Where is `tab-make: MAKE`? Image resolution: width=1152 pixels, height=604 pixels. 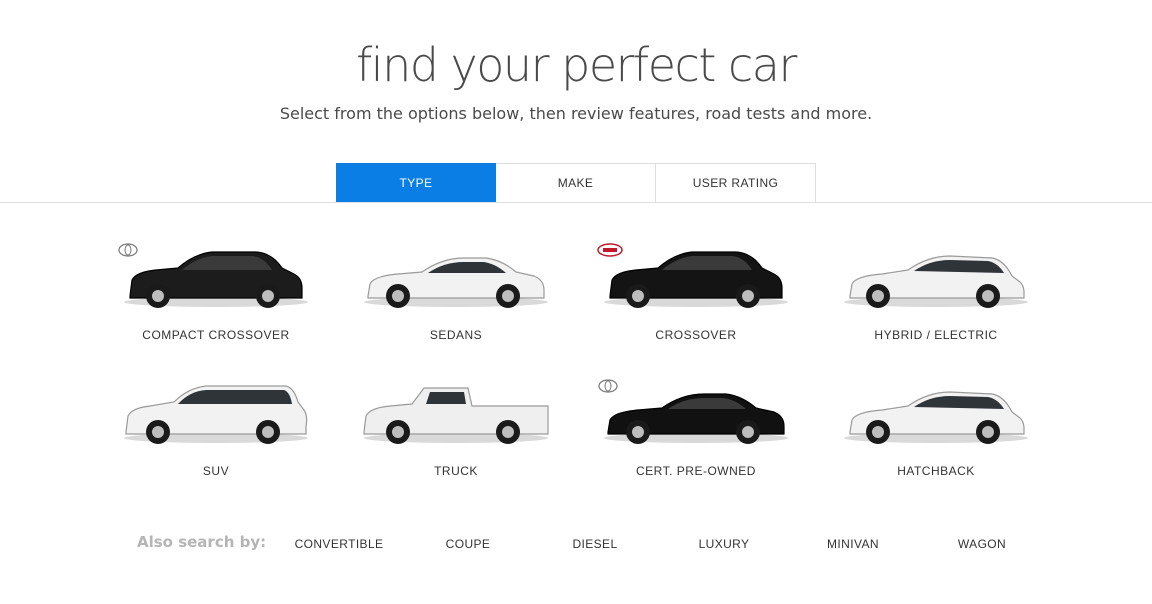 tab-make: MAKE is located at coordinates (576, 183).